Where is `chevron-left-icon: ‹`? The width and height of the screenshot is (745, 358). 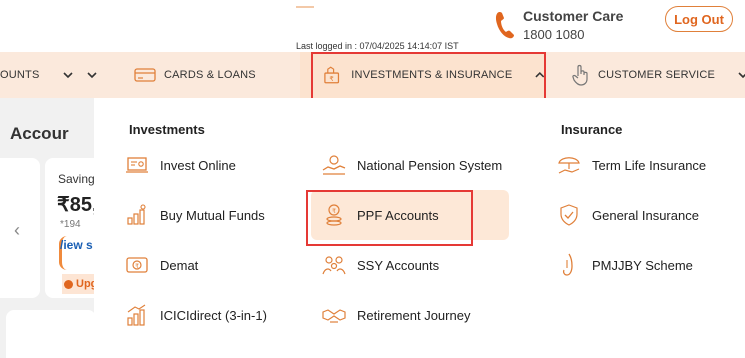 chevron-left-icon: ‹ is located at coordinates (17, 230).